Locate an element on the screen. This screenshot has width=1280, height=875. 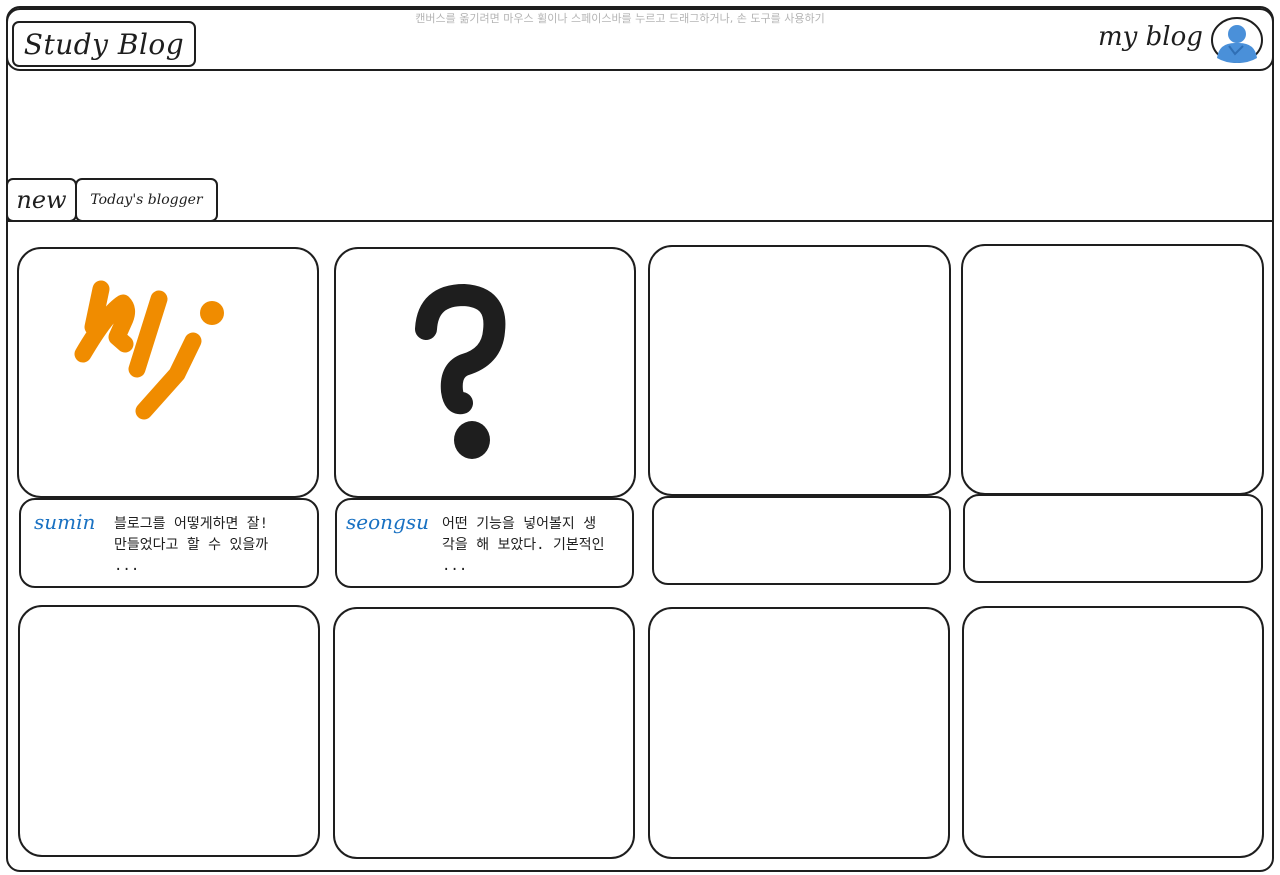
my-blog-link: my blog is located at coordinates (1150, 37).